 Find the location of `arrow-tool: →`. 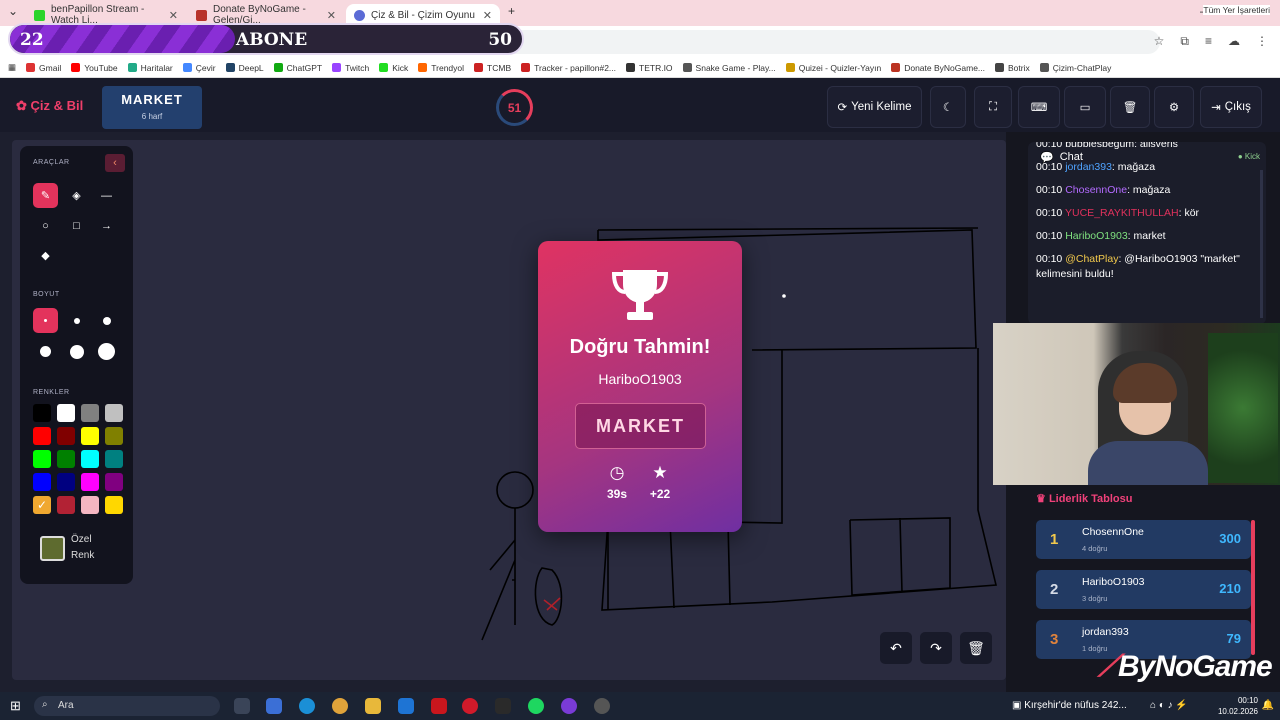

arrow-tool: → is located at coordinates (106, 225).